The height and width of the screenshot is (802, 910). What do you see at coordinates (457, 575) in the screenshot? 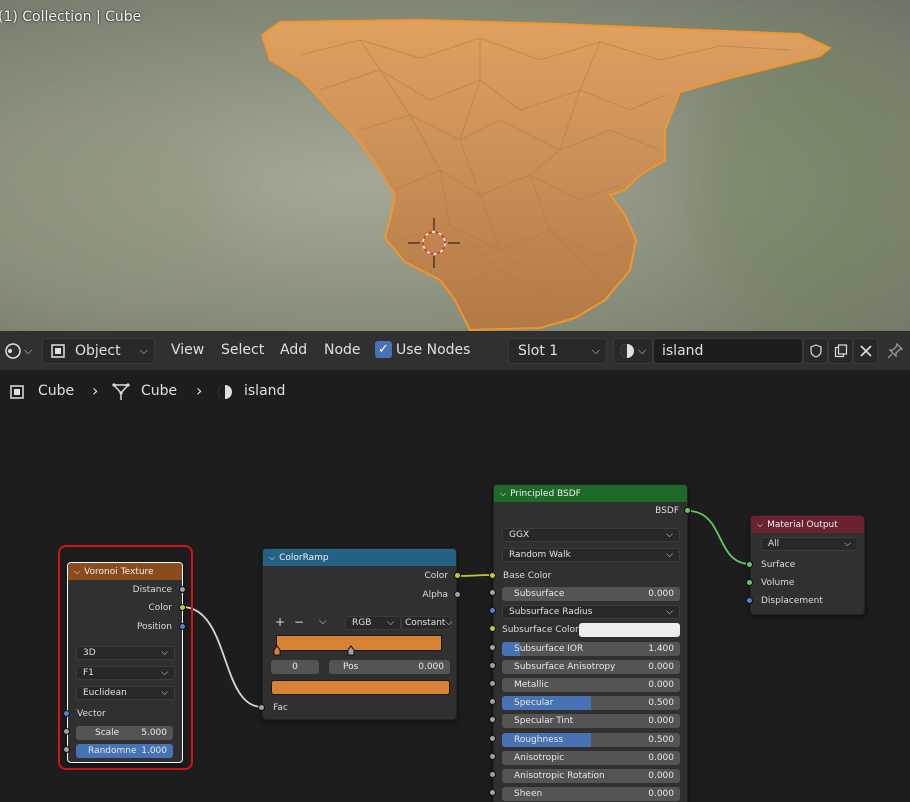
I see `socket-ramp-color-out` at bounding box center [457, 575].